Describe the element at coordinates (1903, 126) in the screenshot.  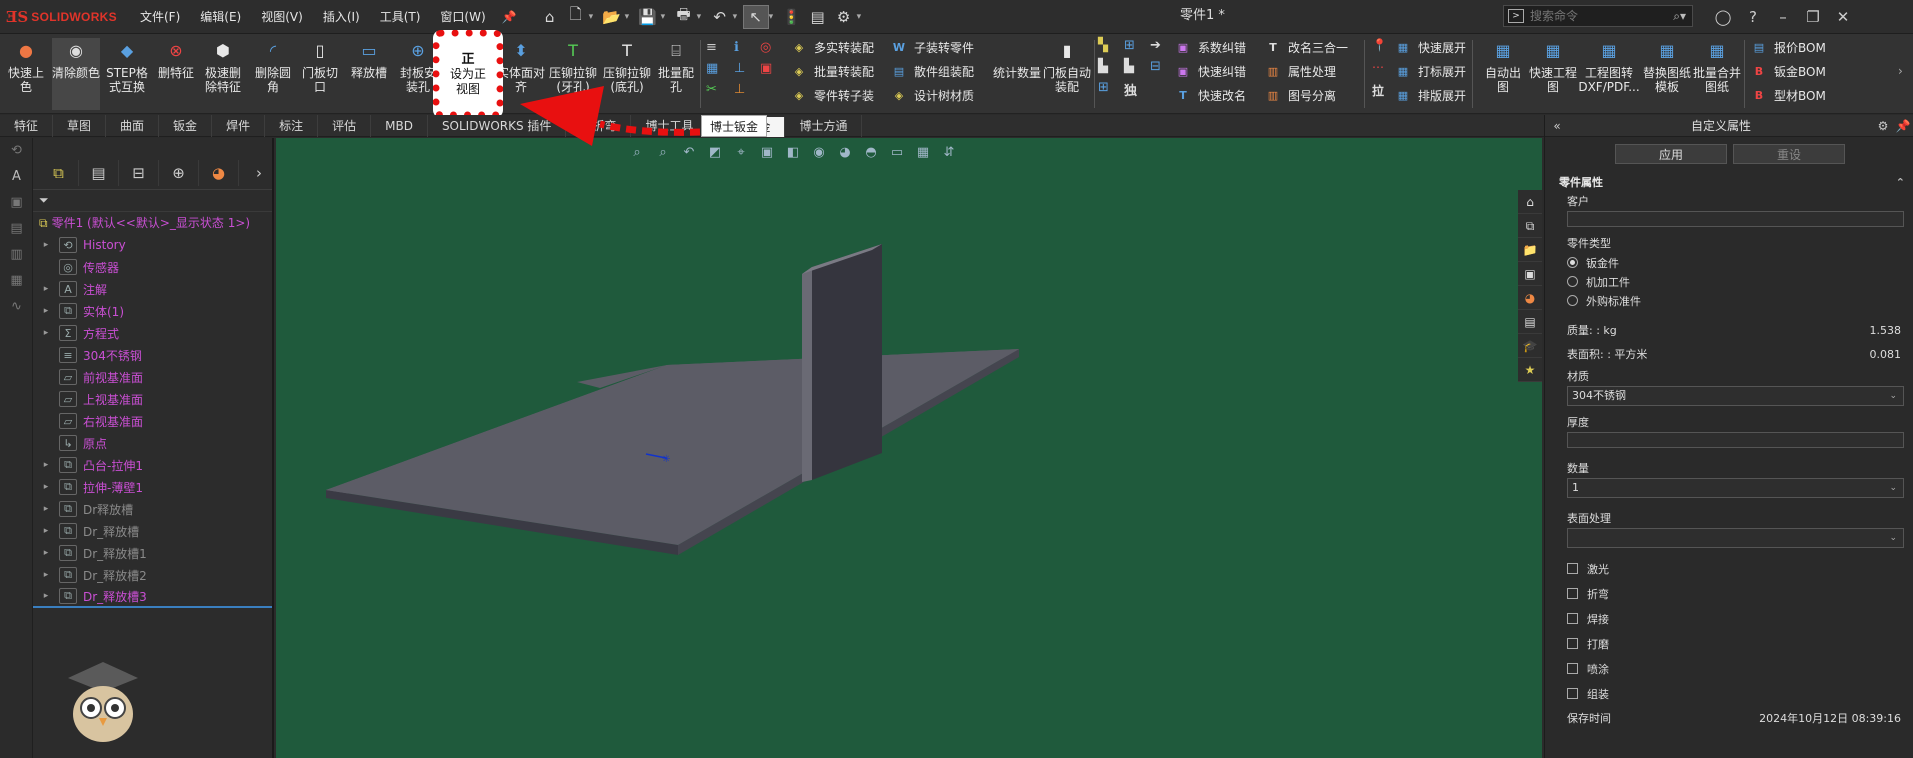
I see `pin-icon: 📌` at that location.